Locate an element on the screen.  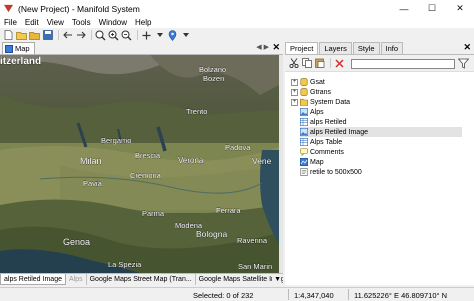
location-dropdown-button is located at coordinates (185, 35).